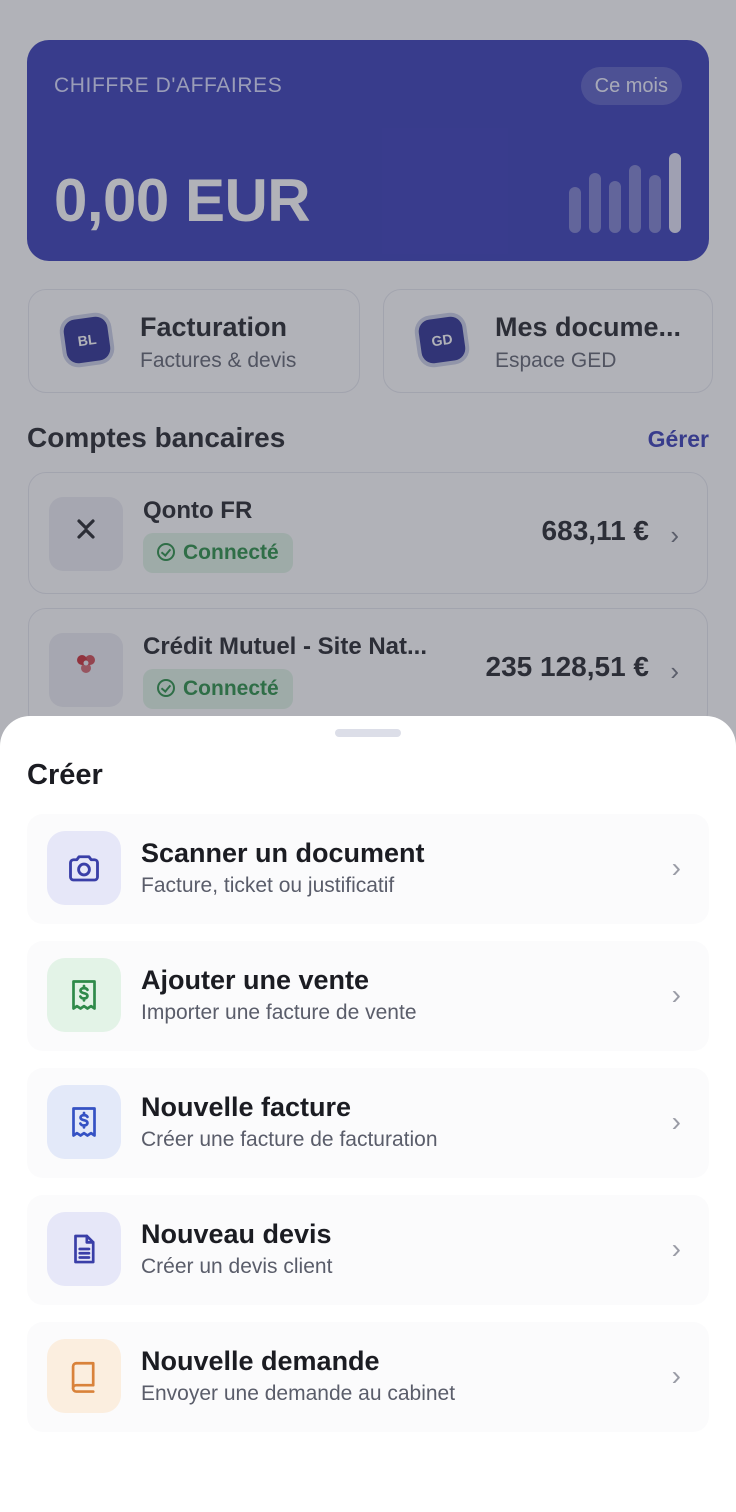  I want to click on document-icon, so click(84, 1249).